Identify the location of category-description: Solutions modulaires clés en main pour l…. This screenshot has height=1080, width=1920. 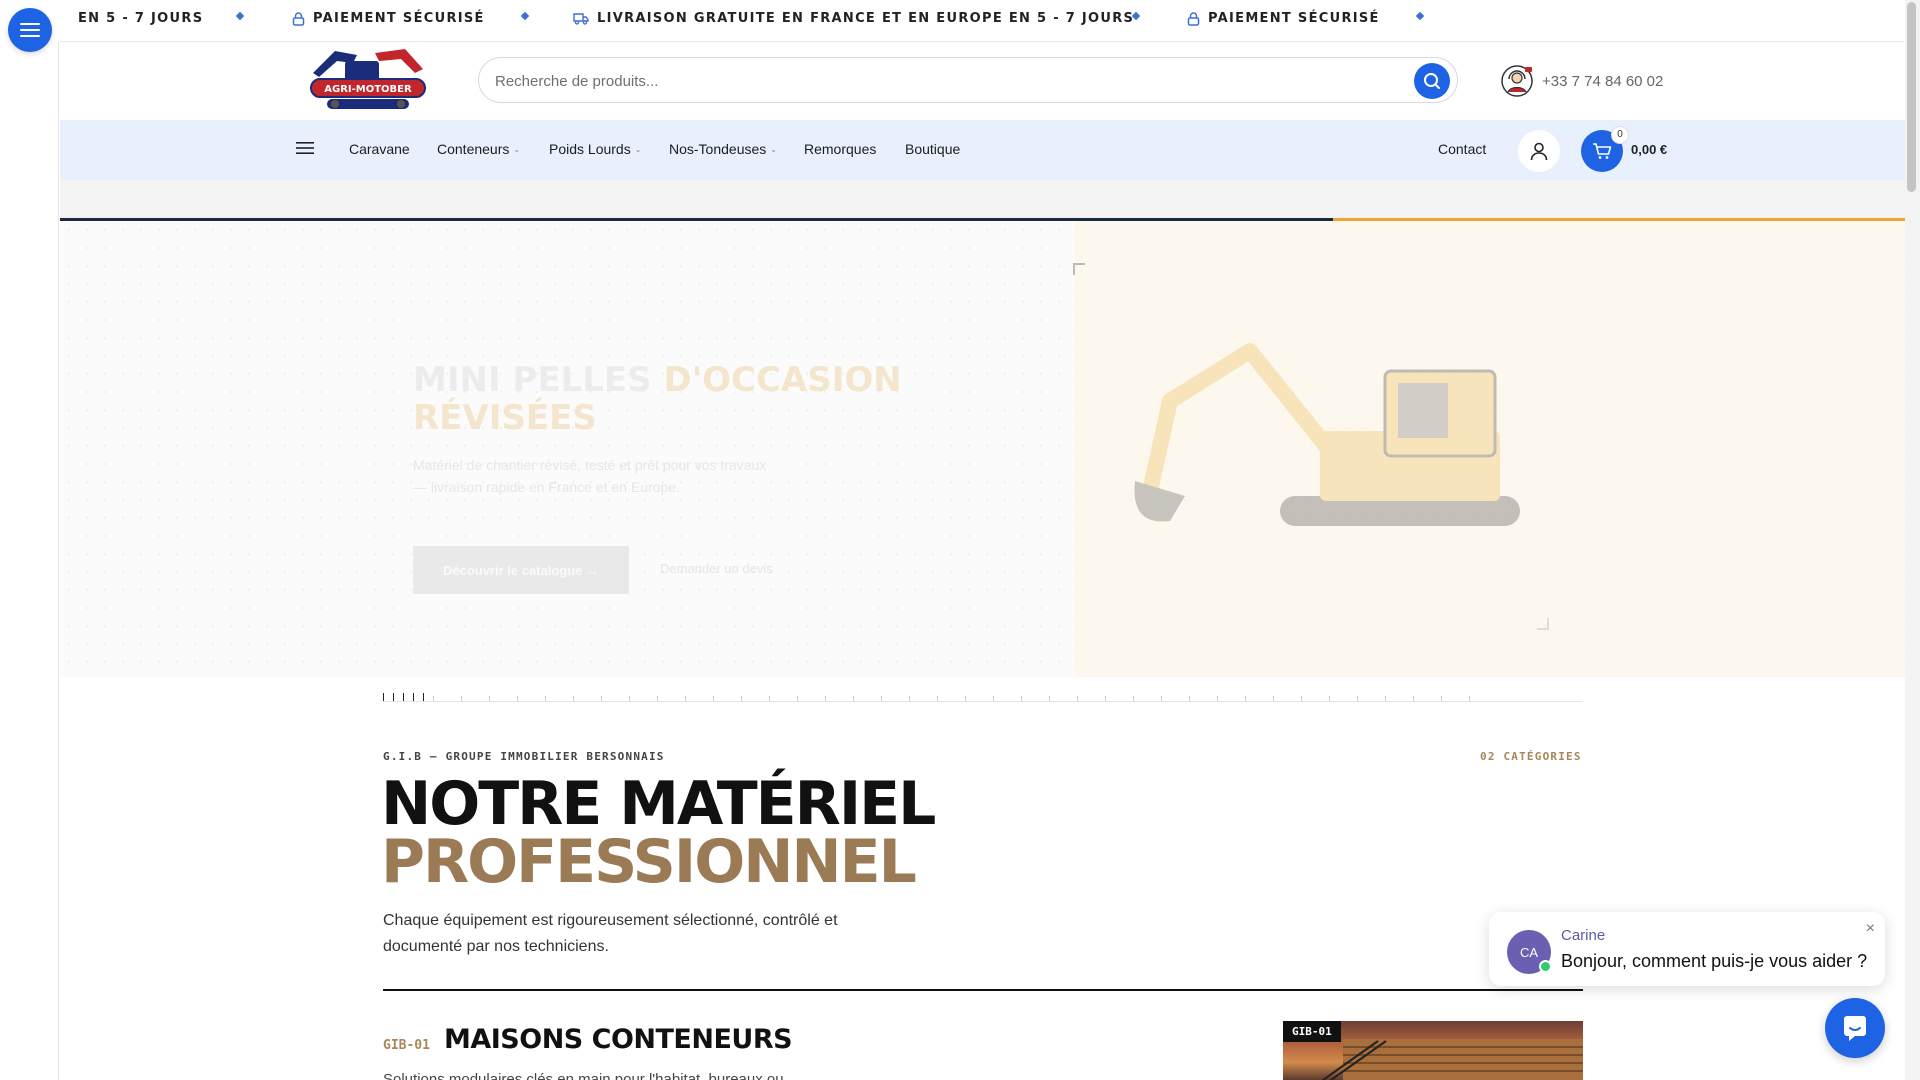
(583, 1075).